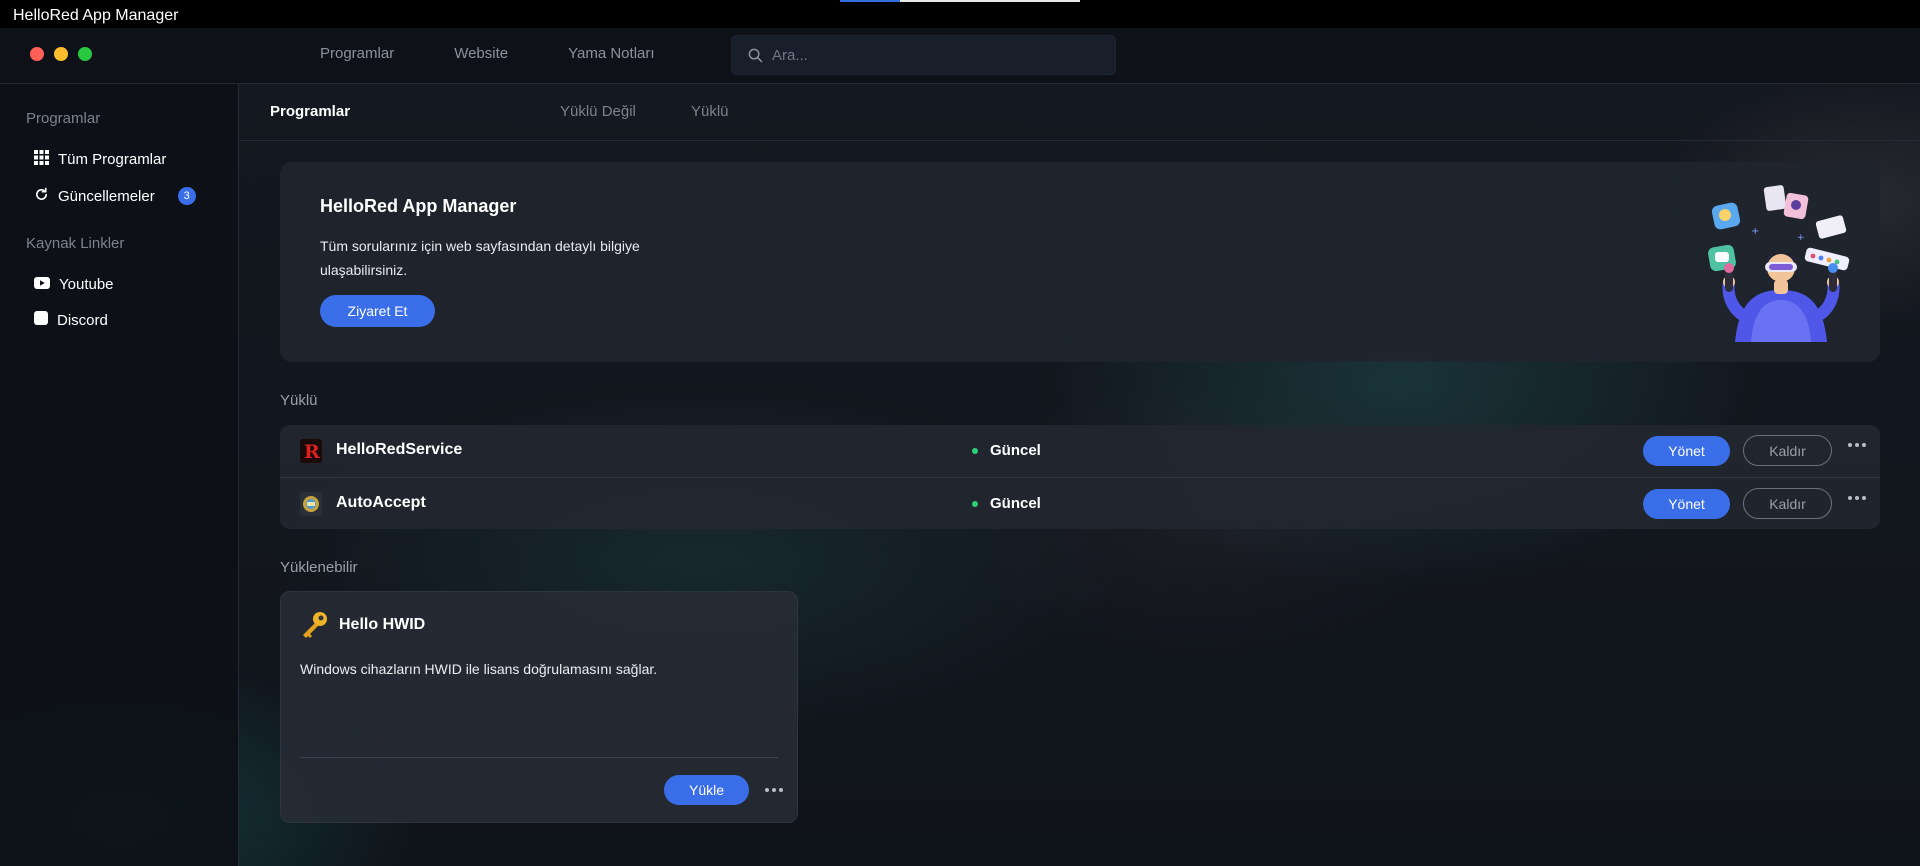  What do you see at coordinates (539, 757) in the screenshot?
I see `card-divider` at bounding box center [539, 757].